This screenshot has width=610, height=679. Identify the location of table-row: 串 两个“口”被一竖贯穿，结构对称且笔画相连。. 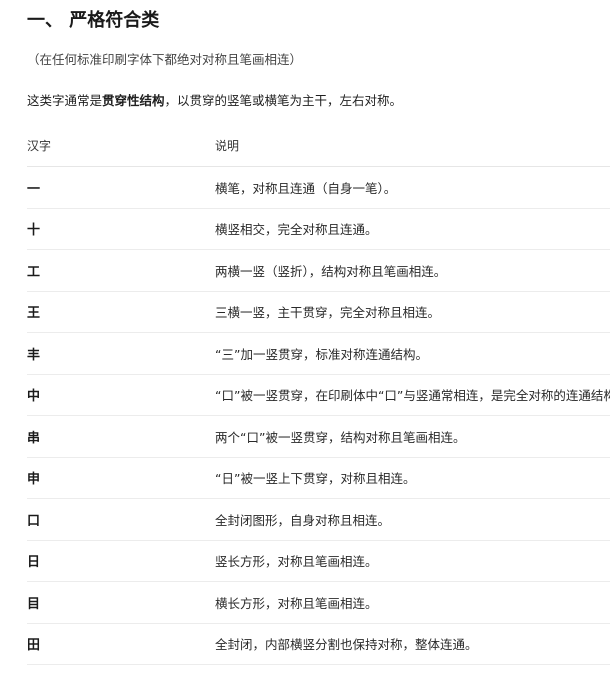
(318, 436).